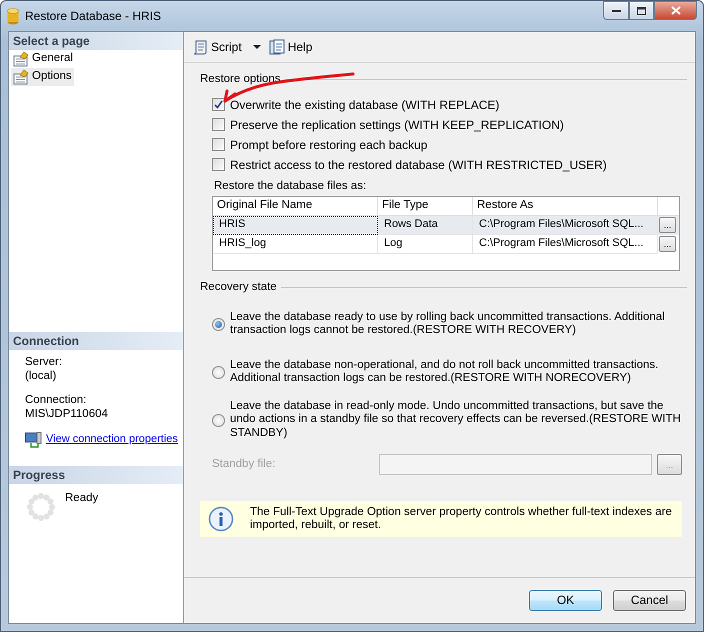  Describe the element at coordinates (96, 41) in the screenshot. I see `pane-header: Select a page` at that location.